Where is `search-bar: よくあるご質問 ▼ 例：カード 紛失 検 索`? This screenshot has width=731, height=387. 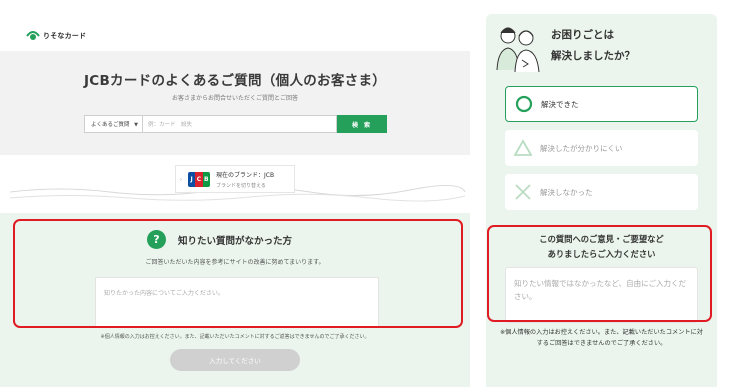
search-bar: よくあるご質問 ▼ 例：カード 紛失 検 索 is located at coordinates (235, 124).